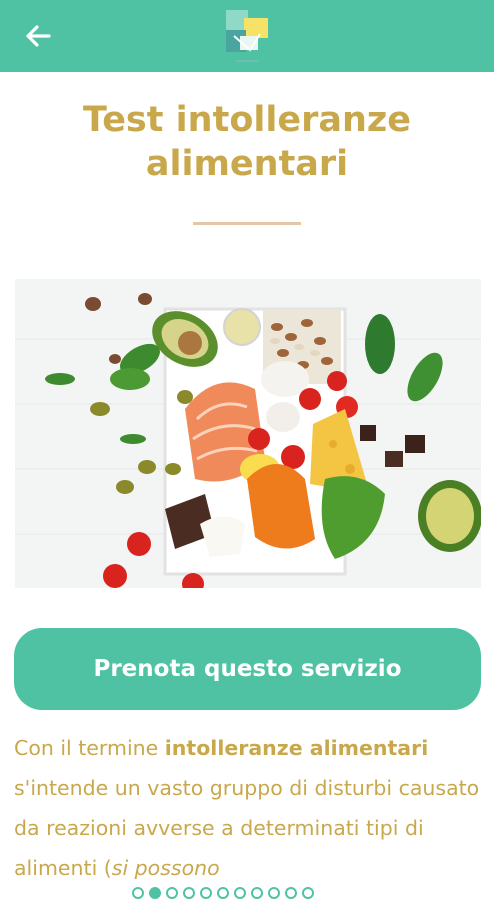 This screenshot has width=494, height=902. I want to click on clinic-logo, so click(247, 36).